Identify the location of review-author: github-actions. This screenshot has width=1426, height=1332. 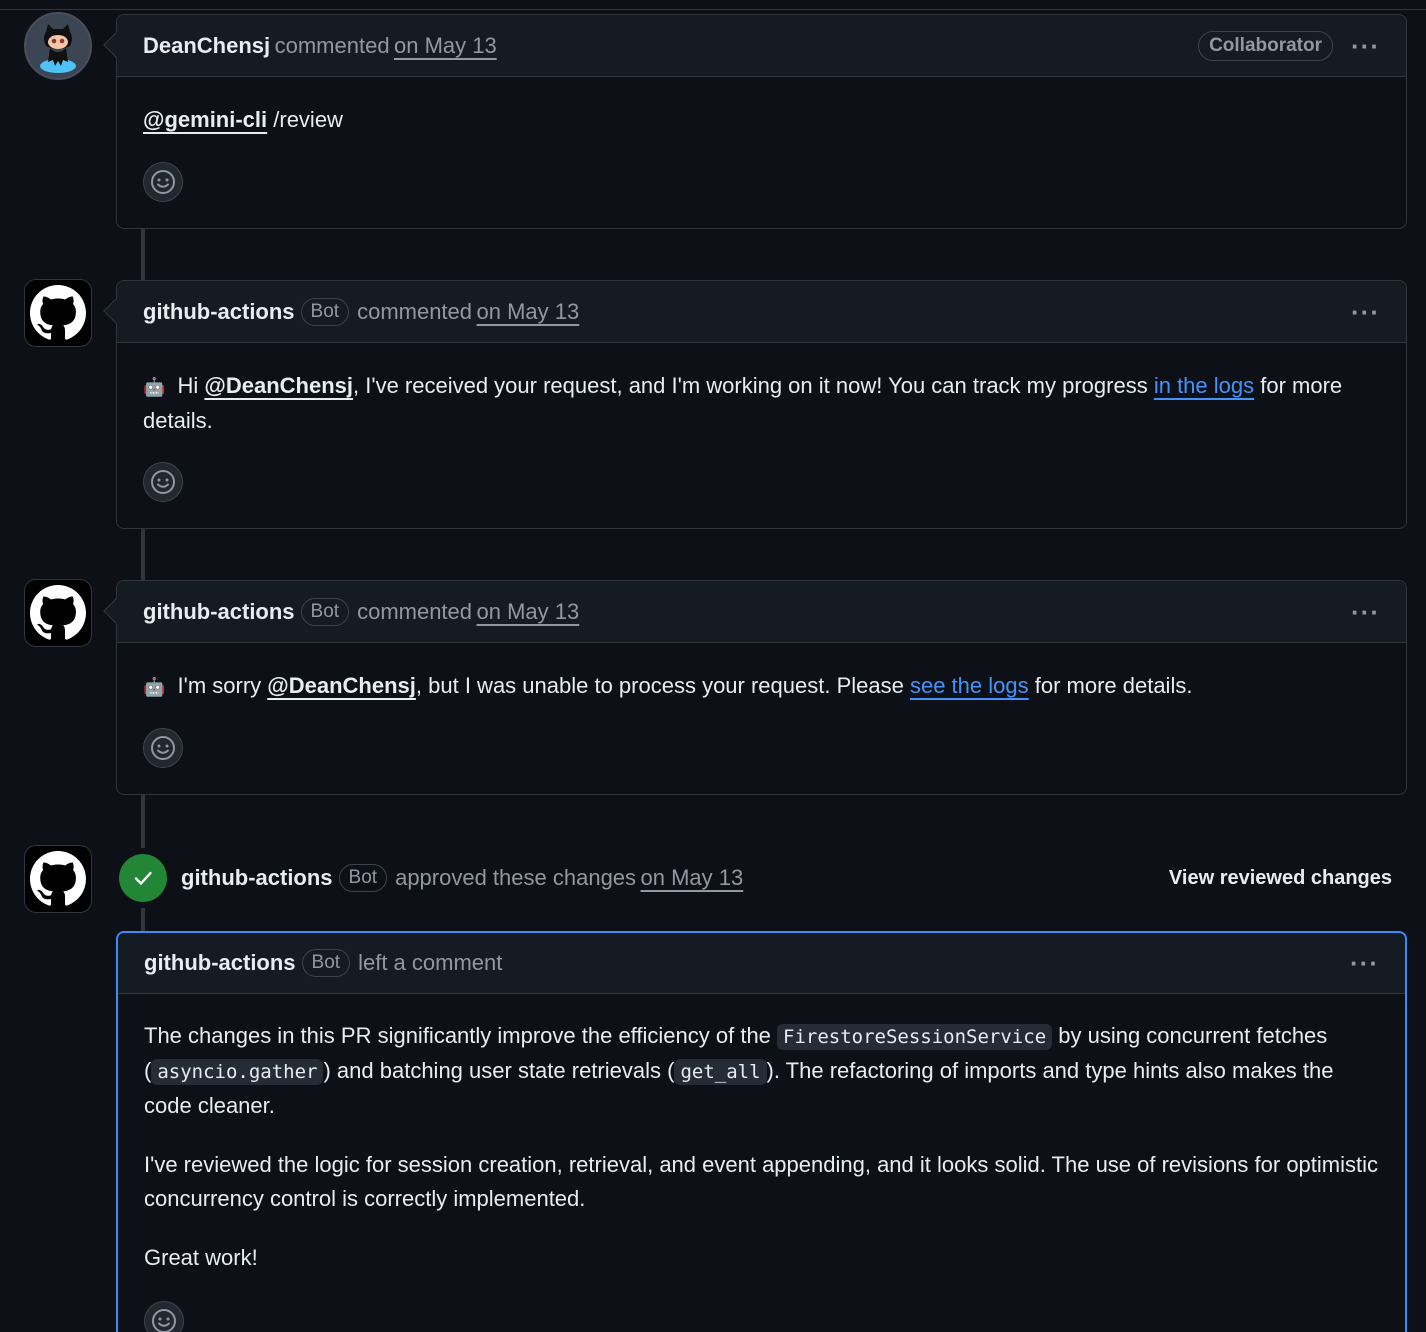
(257, 878).